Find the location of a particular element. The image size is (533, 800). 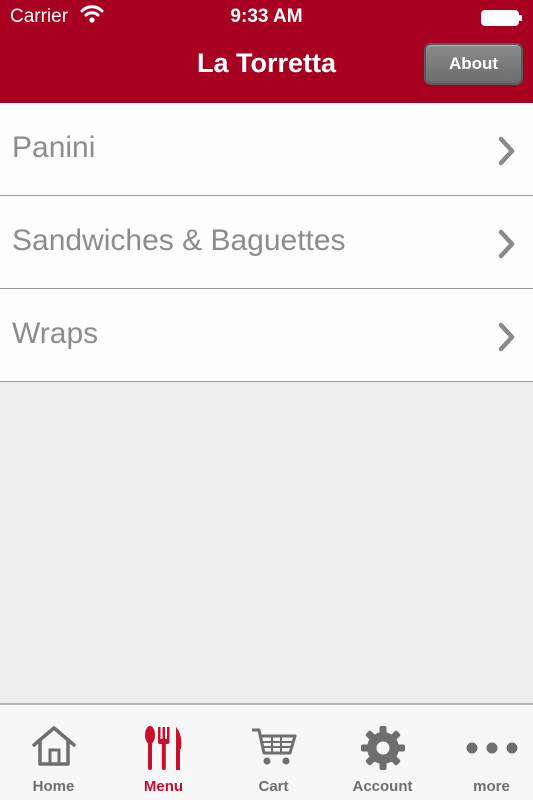

tab-account: Account is located at coordinates (382, 752).